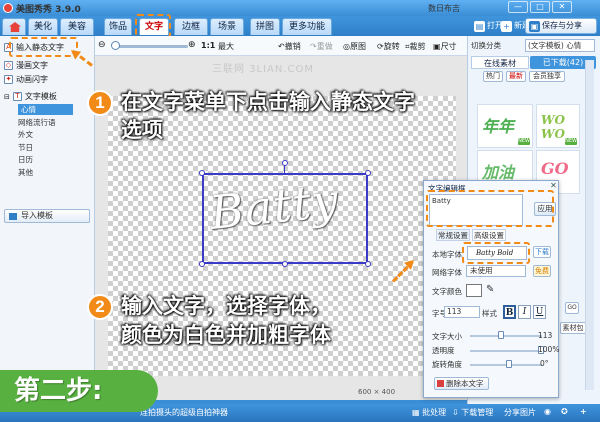 The image size is (600, 422). Describe the element at coordinates (500, 62) in the screenshot. I see `tab-online-material: 在线素材` at that location.